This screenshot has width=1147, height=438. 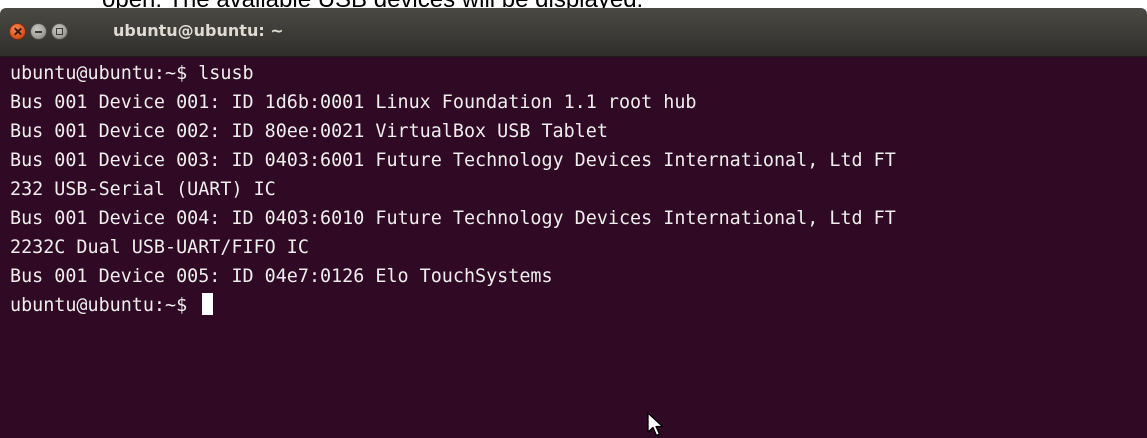 What do you see at coordinates (573, 32) in the screenshot?
I see `window-titlebar: ubuntu@ubuntu: ~` at bounding box center [573, 32].